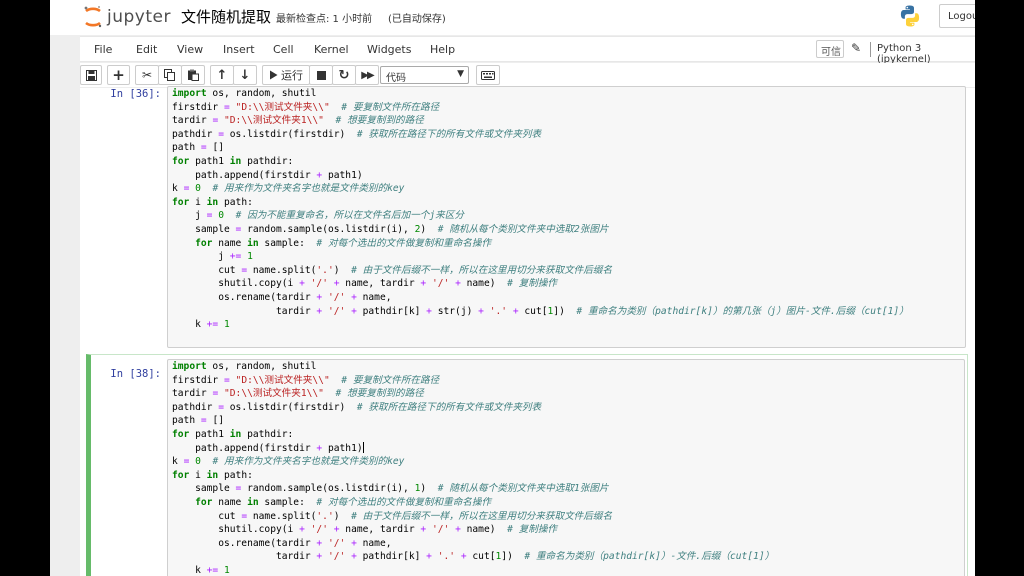 This screenshot has width=1024, height=576. Describe the element at coordinates (135, 374) in the screenshot. I see `cell-prompt: In [38]:` at that location.